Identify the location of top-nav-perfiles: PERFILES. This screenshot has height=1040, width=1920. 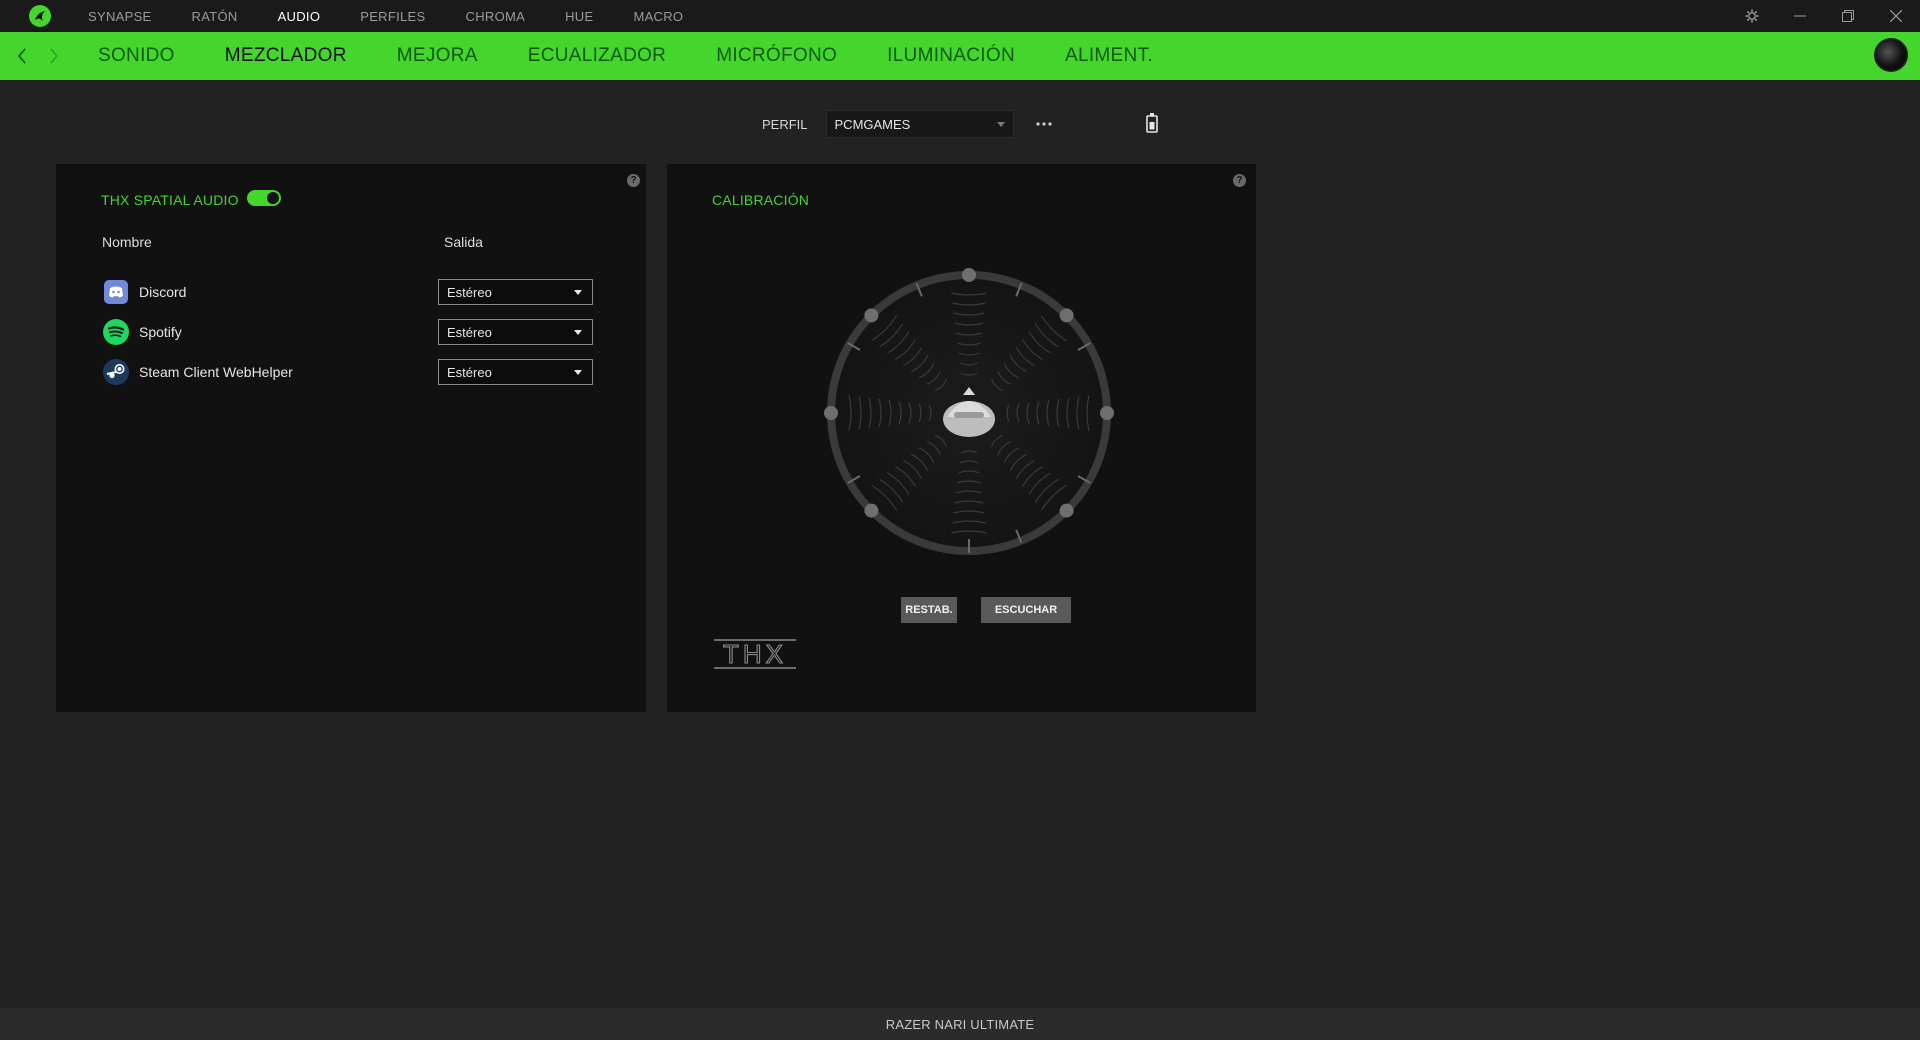
(392, 16).